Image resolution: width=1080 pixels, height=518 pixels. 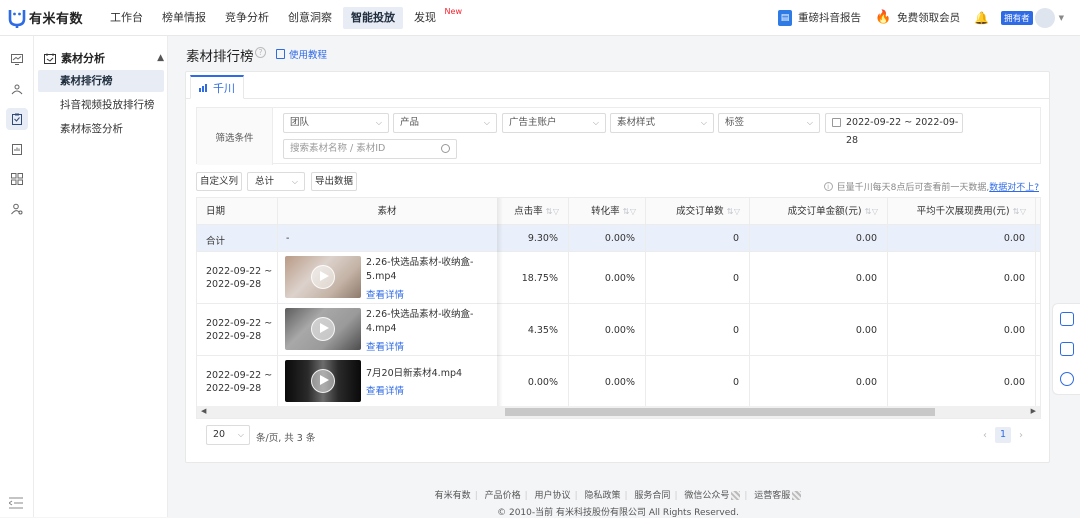 What do you see at coordinates (706, 496) in the screenshot?
I see `footer-link: 微信公众号` at bounding box center [706, 496].